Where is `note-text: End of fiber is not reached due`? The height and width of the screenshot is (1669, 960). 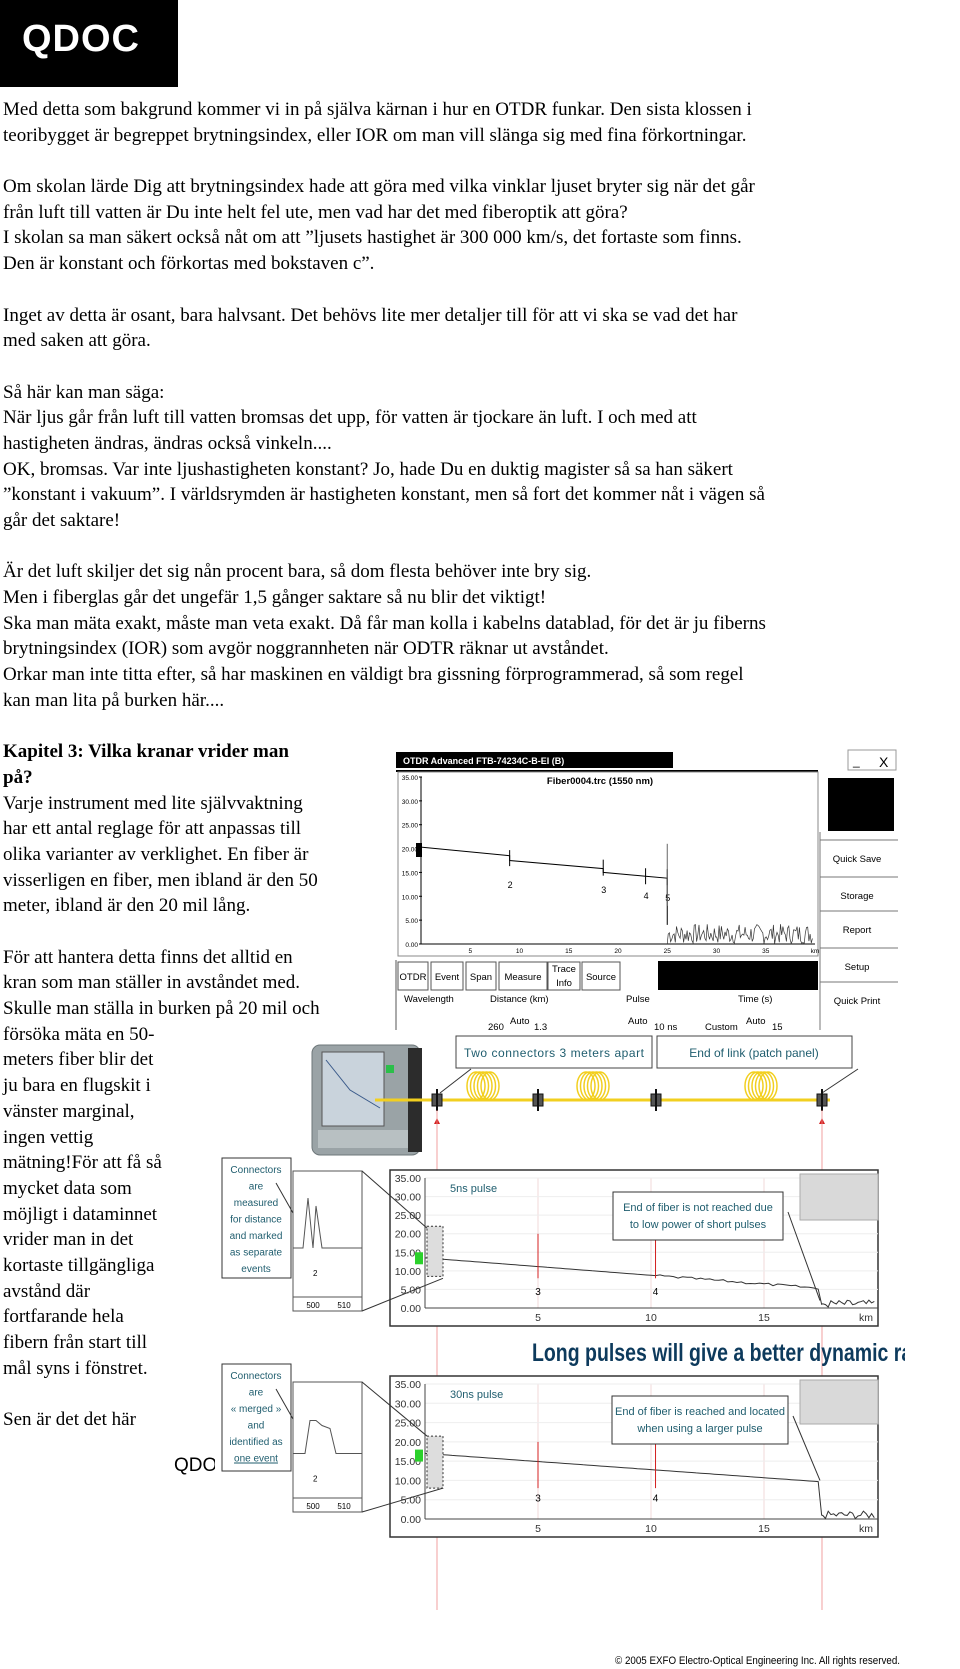 note-text: End of fiber is not reached due is located at coordinates (698, 1208).